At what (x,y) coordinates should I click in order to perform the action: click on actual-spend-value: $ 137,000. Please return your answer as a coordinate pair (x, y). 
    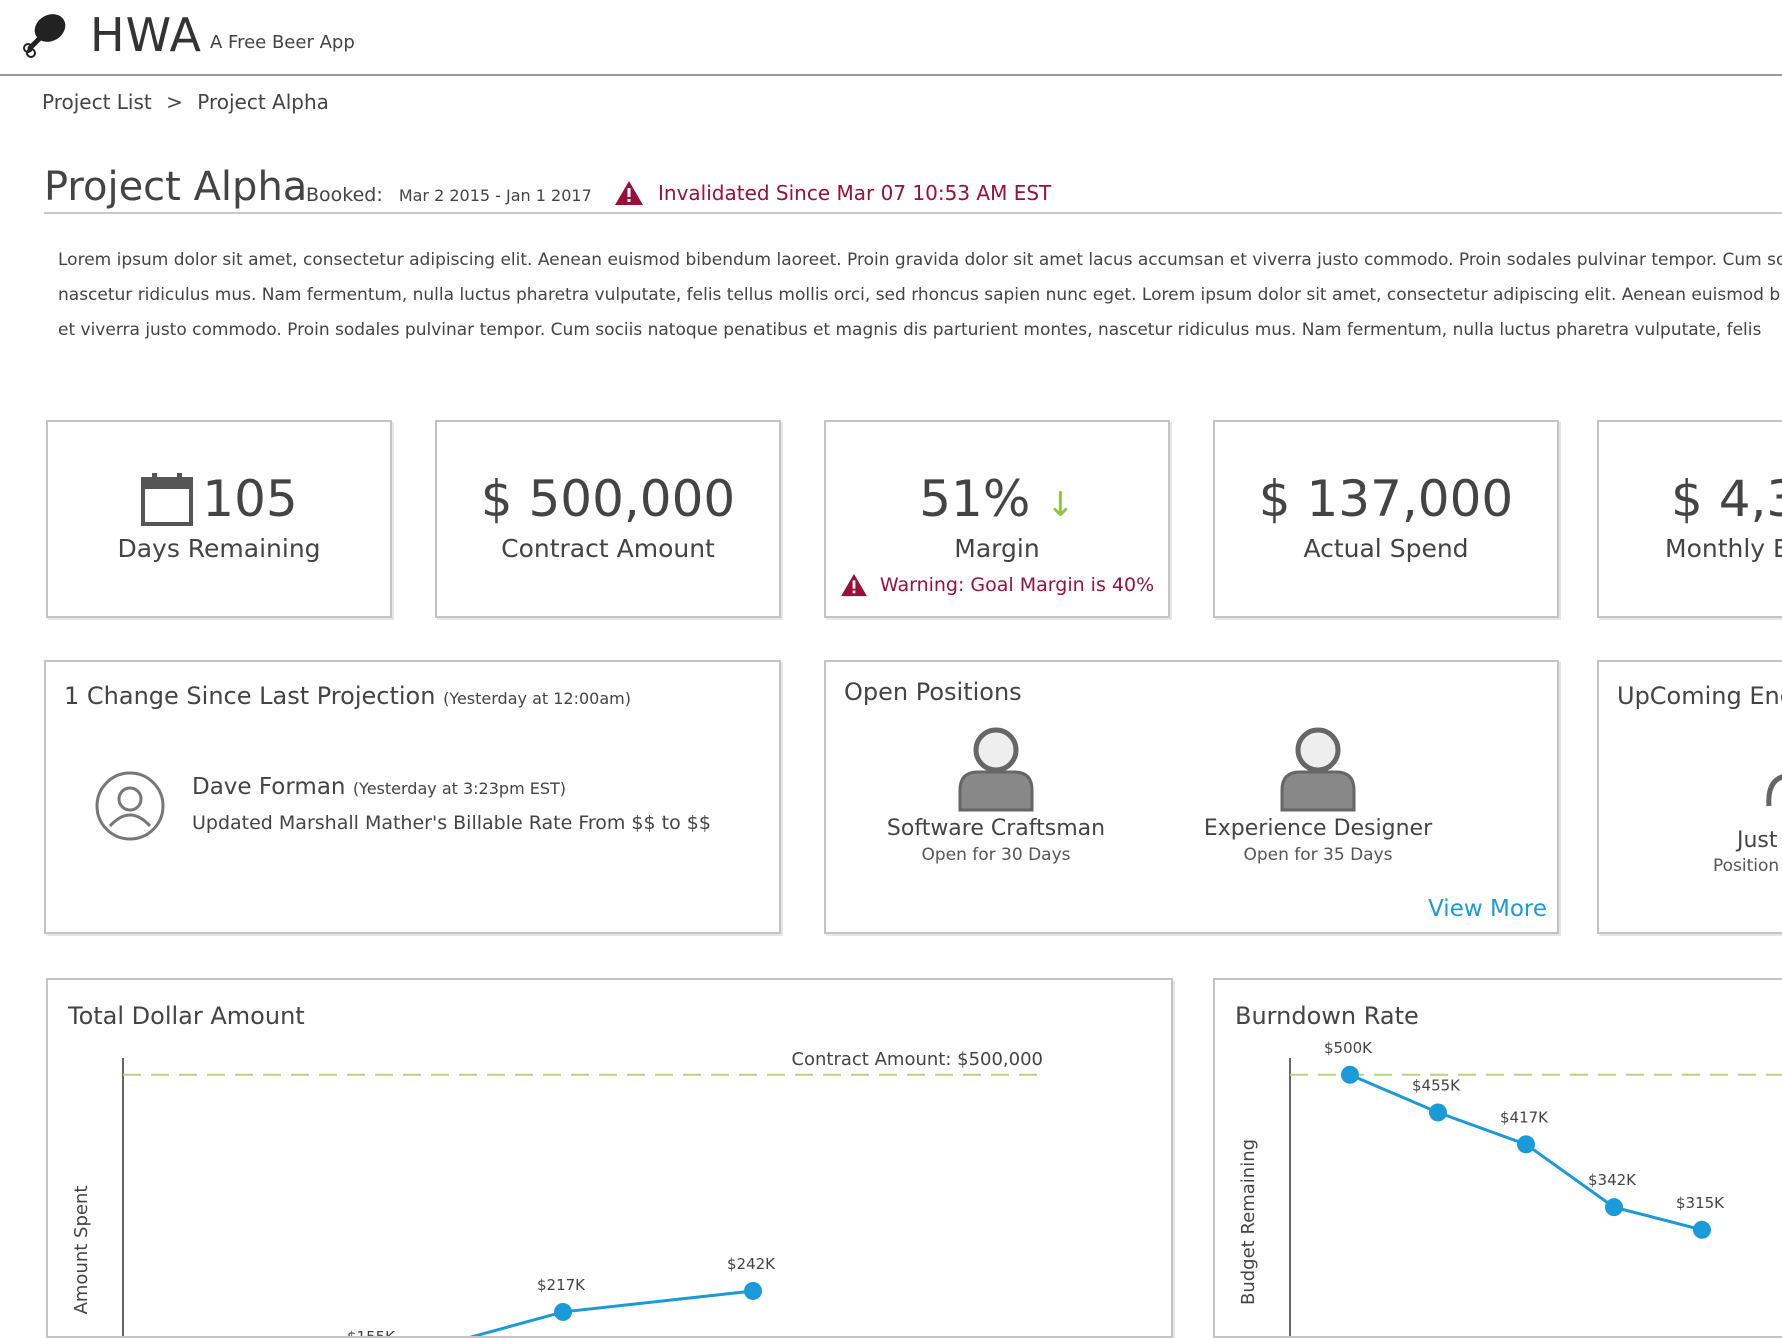
    Looking at the image, I should click on (1386, 499).